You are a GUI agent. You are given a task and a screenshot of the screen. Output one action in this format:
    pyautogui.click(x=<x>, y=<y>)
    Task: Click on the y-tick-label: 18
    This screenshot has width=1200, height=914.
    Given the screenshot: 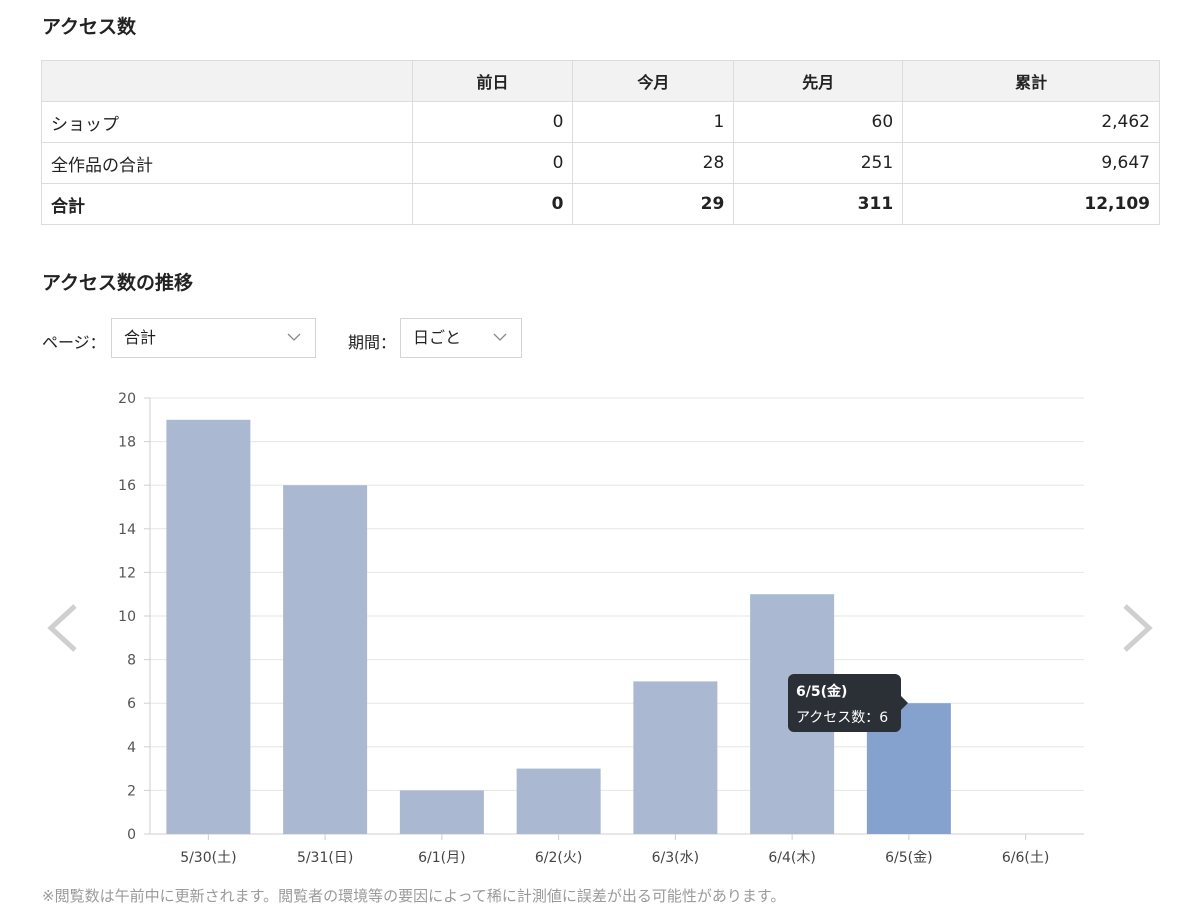 What is the action you would take?
    pyautogui.click(x=127, y=443)
    